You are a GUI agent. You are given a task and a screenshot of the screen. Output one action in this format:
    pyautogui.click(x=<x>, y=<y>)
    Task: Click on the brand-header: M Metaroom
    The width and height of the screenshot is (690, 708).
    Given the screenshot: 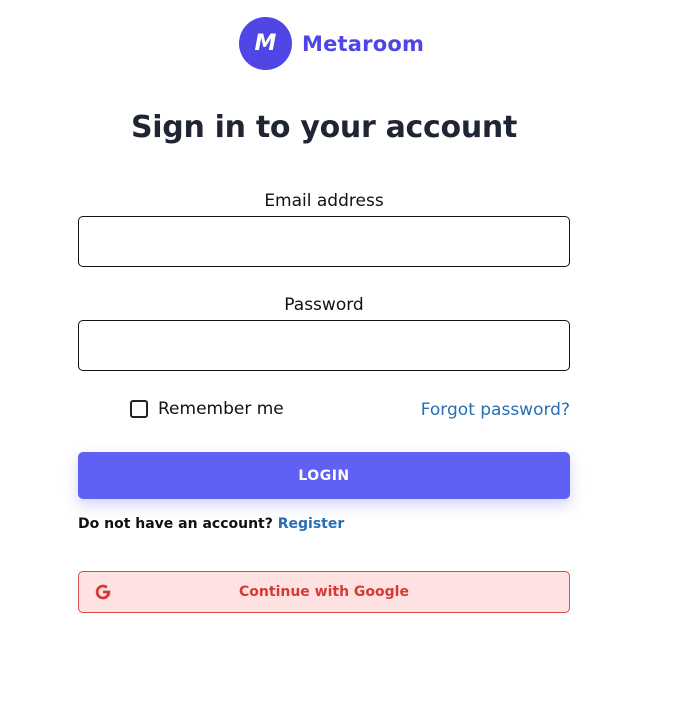 What is the action you would take?
    pyautogui.click(x=331, y=43)
    